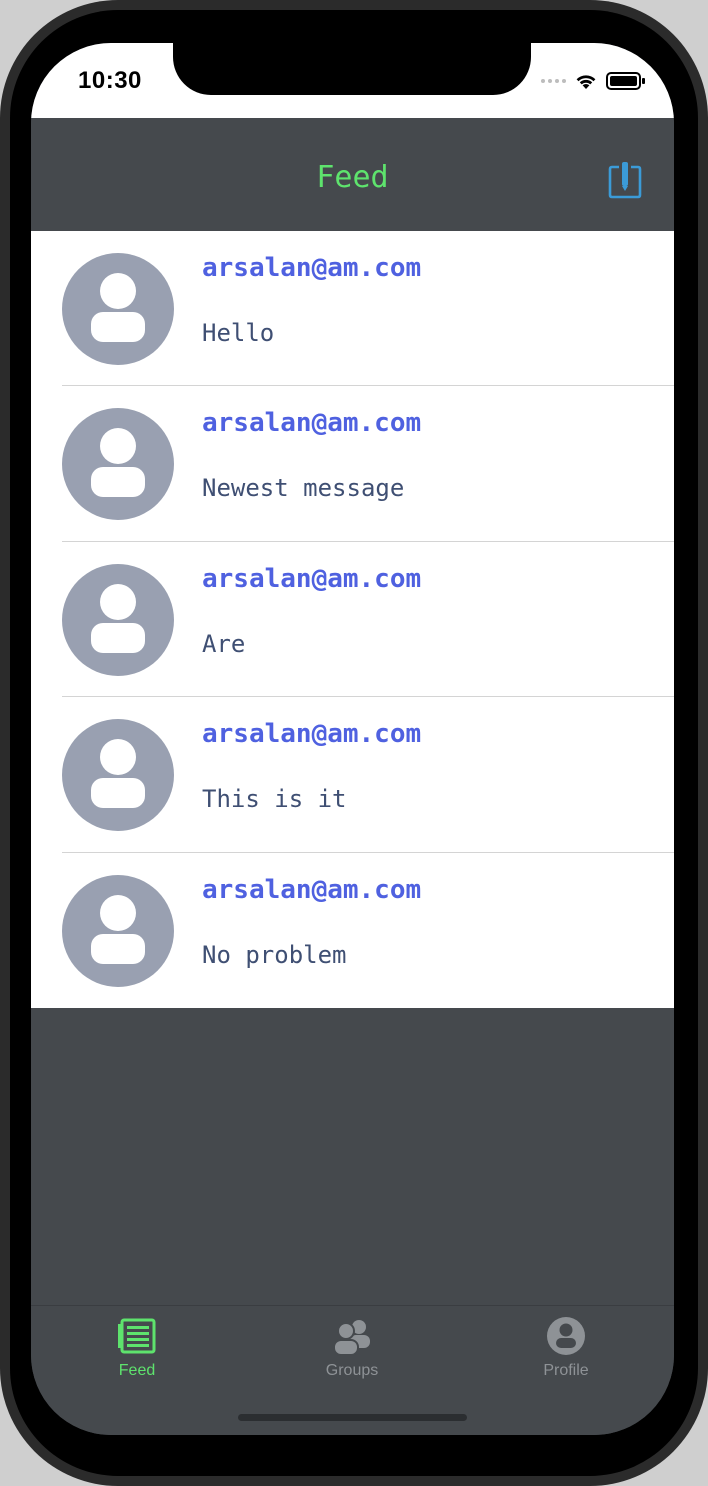 Image resolution: width=708 pixels, height=1486 pixels. I want to click on wifi-icon, so click(586, 82).